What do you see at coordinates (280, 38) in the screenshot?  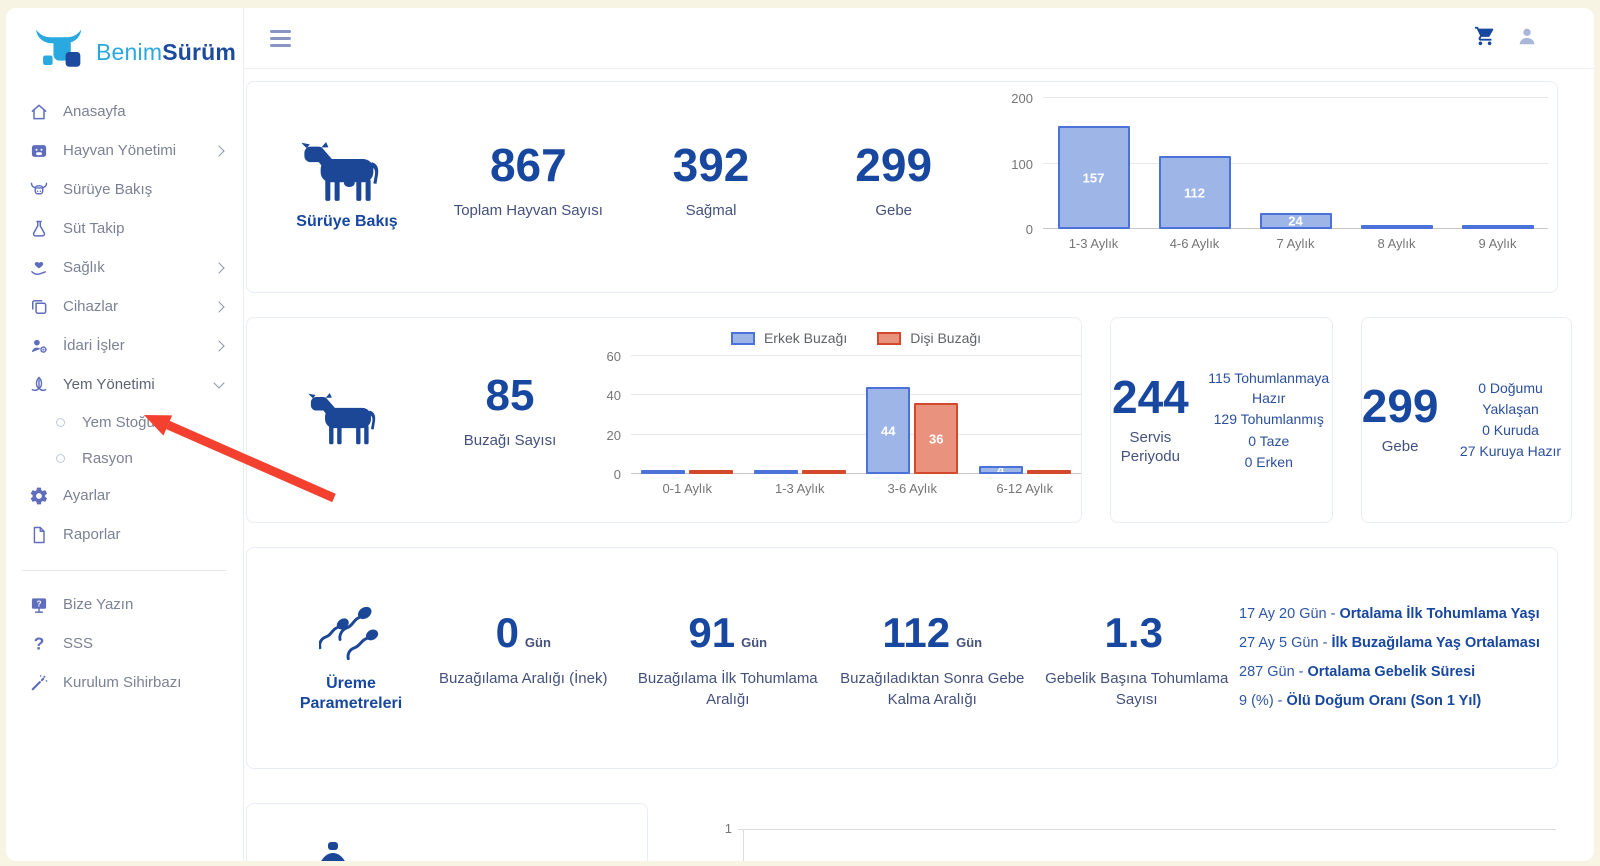 I see `hamburger-menu-icon` at bounding box center [280, 38].